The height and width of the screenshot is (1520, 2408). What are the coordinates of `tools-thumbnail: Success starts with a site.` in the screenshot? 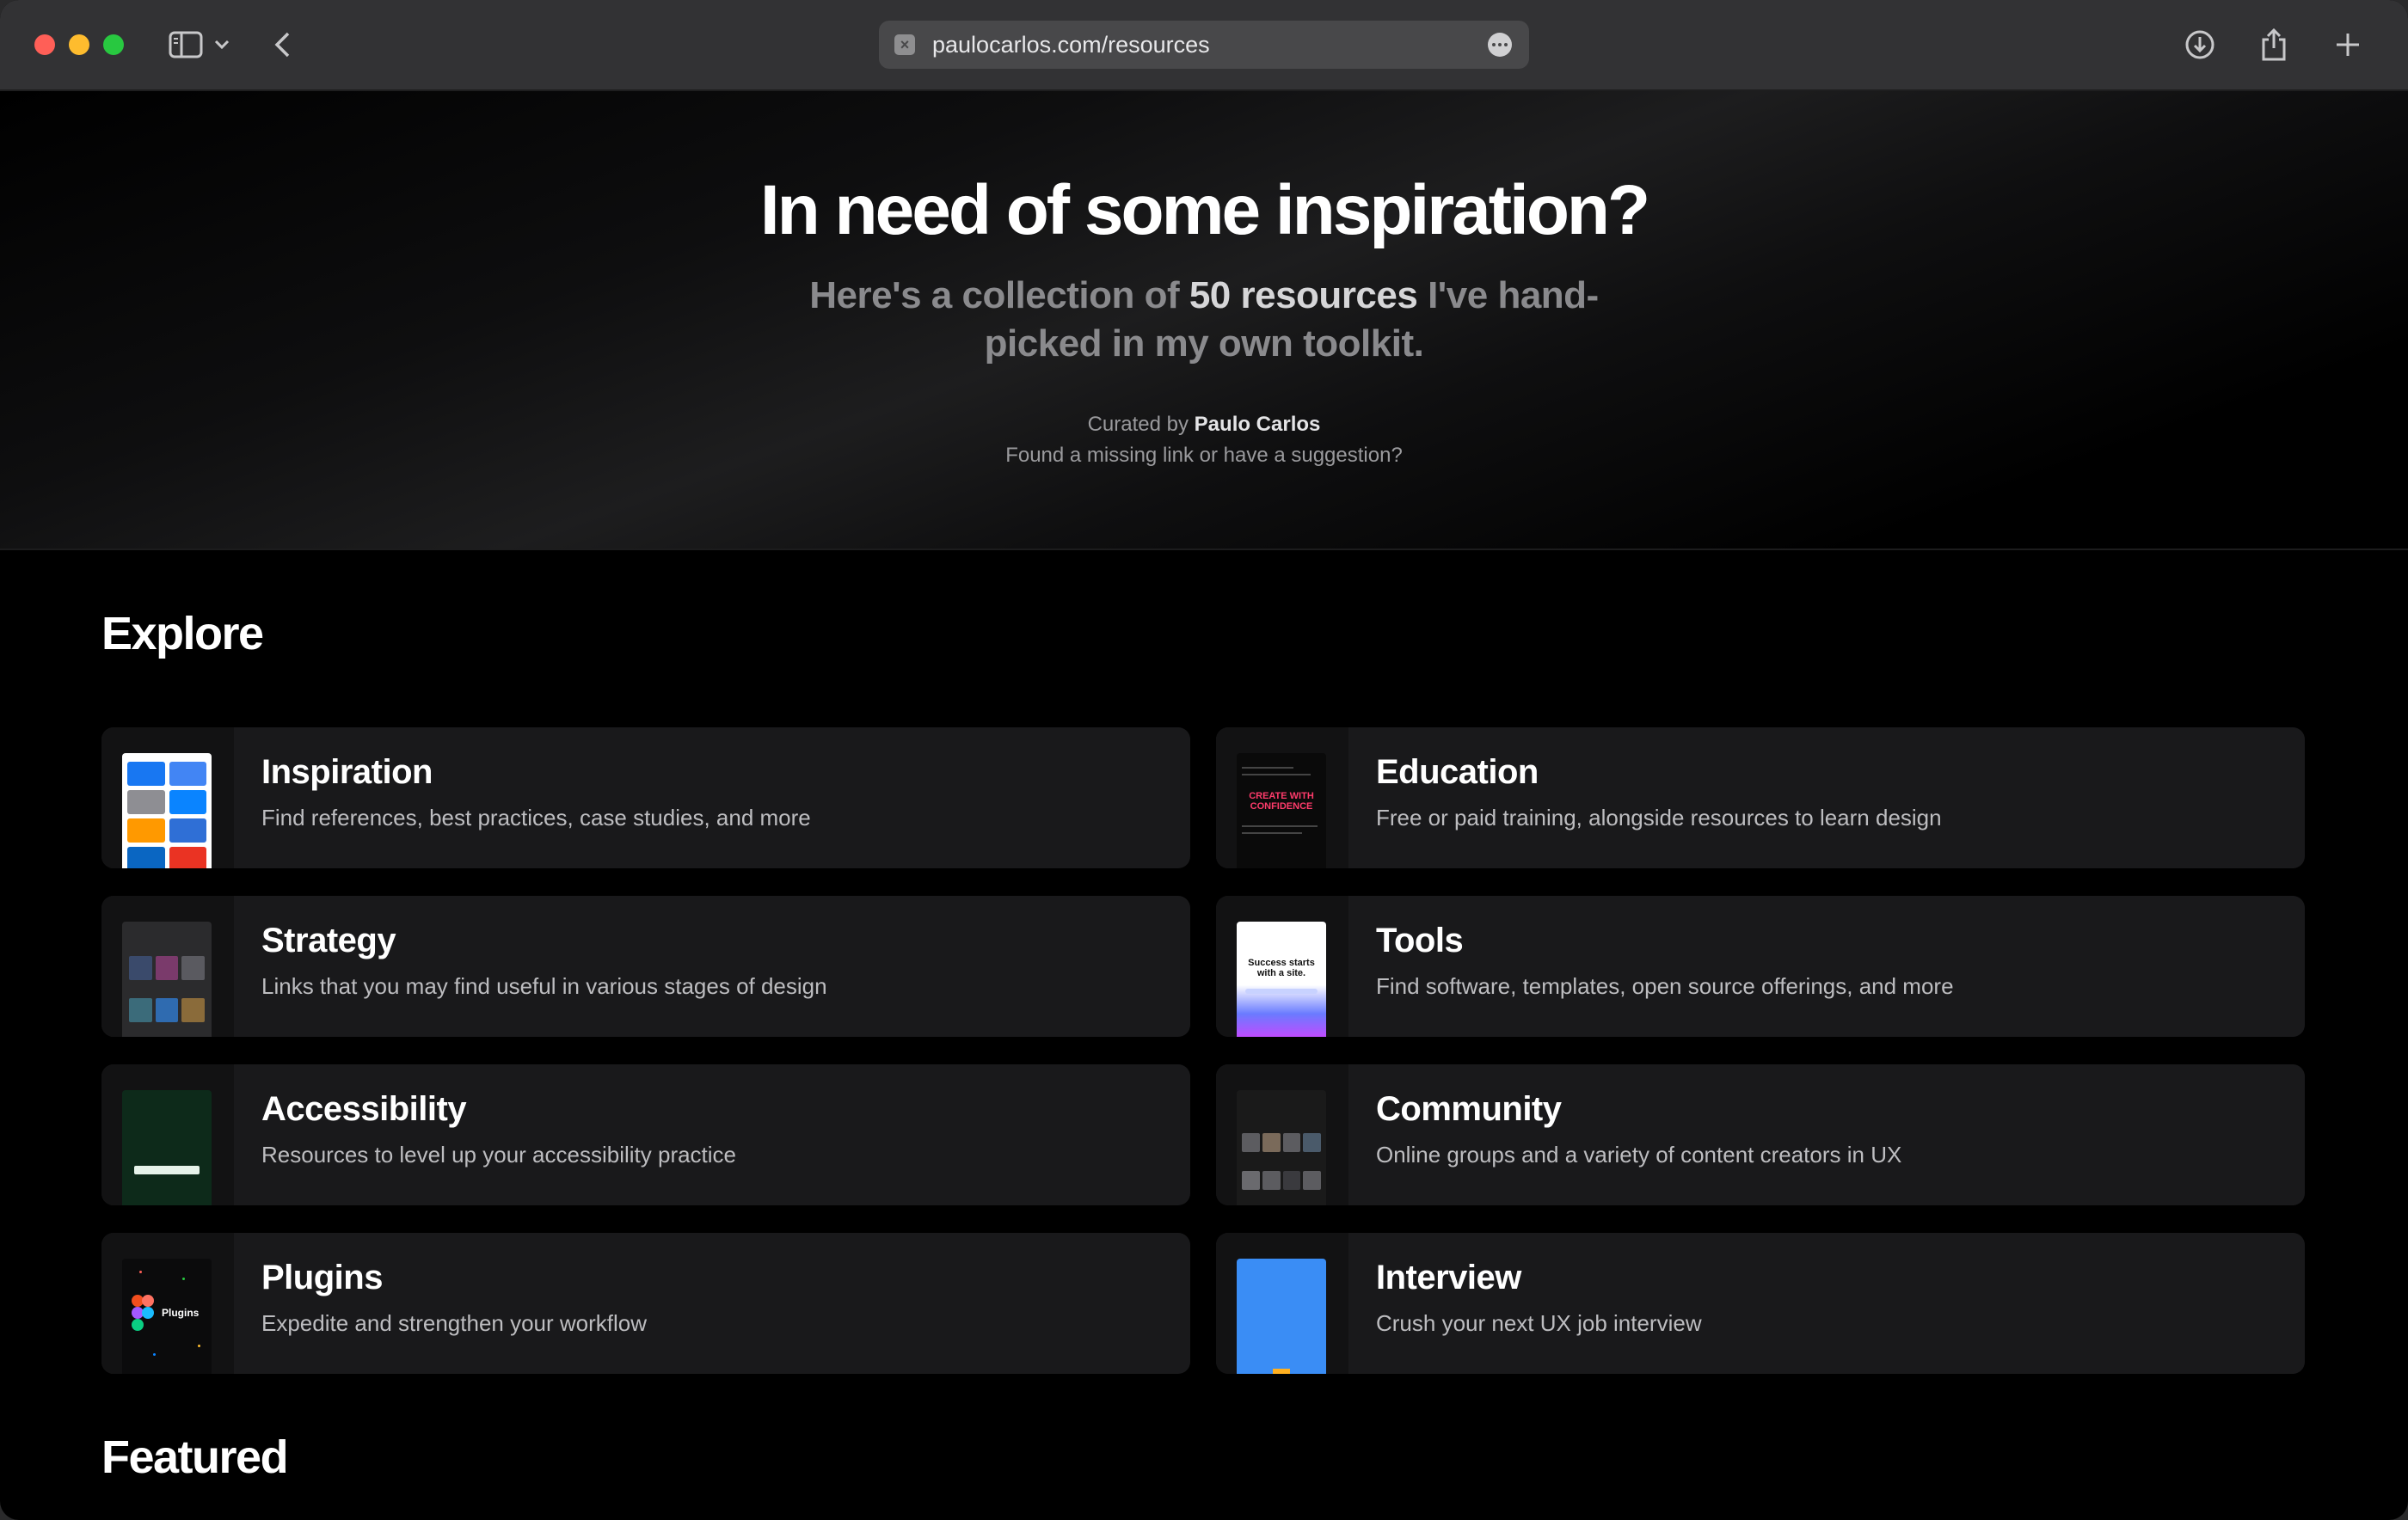 It's located at (1282, 967).